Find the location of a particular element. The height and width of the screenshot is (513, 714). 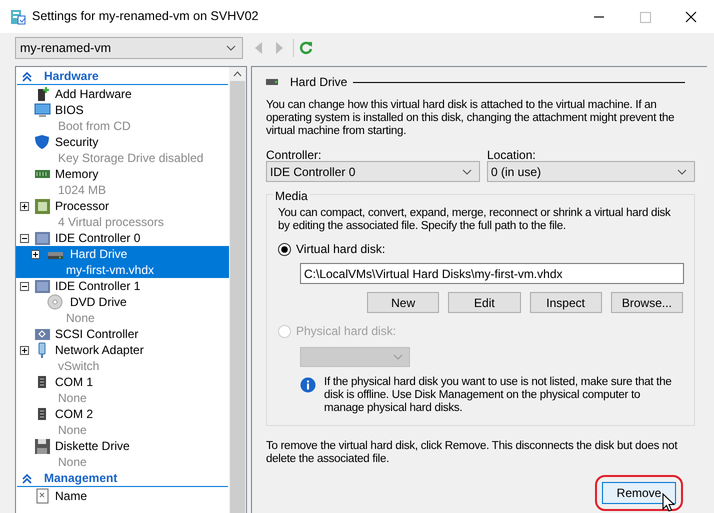

radio-option: Virtual hard disk: is located at coordinates (480, 249).